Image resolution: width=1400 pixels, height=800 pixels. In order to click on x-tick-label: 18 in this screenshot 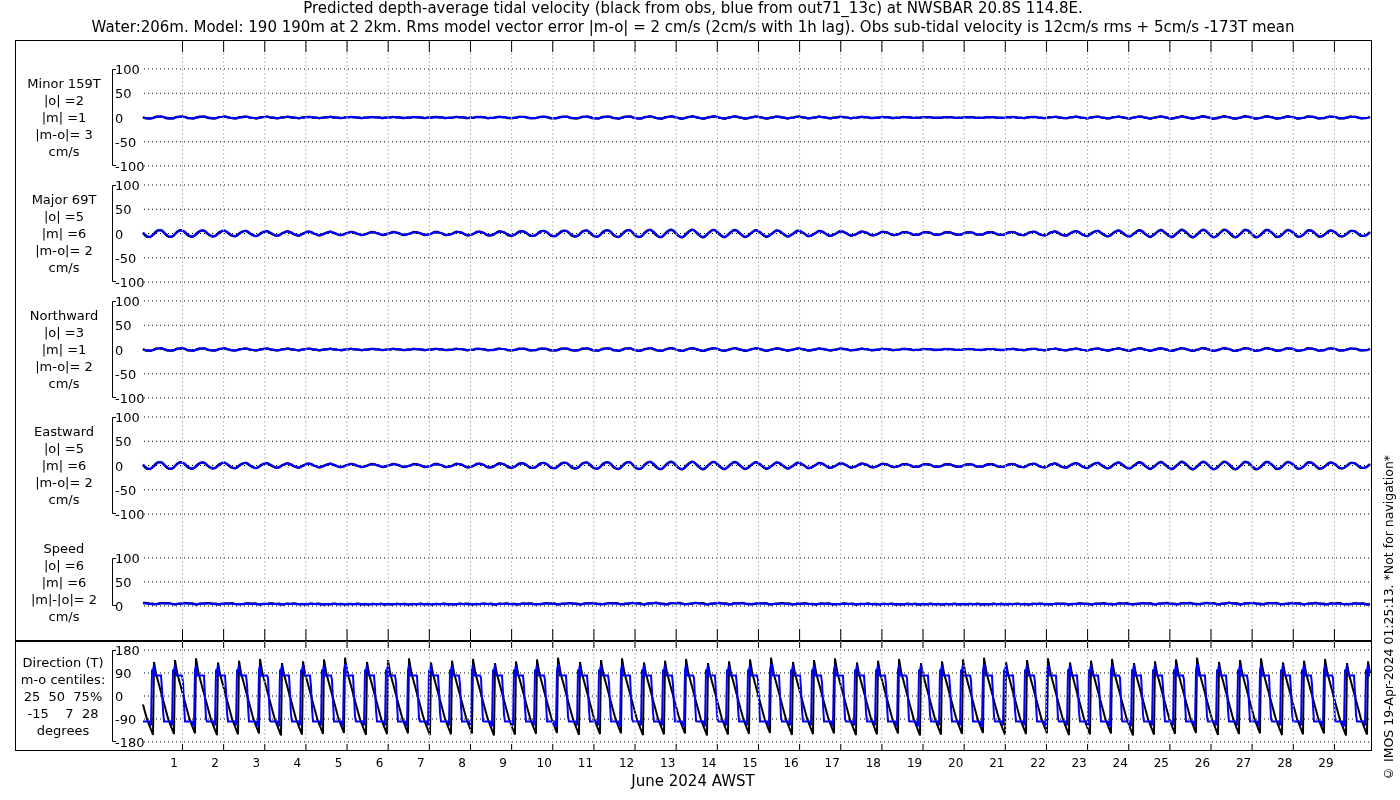, I will do `click(873, 763)`.